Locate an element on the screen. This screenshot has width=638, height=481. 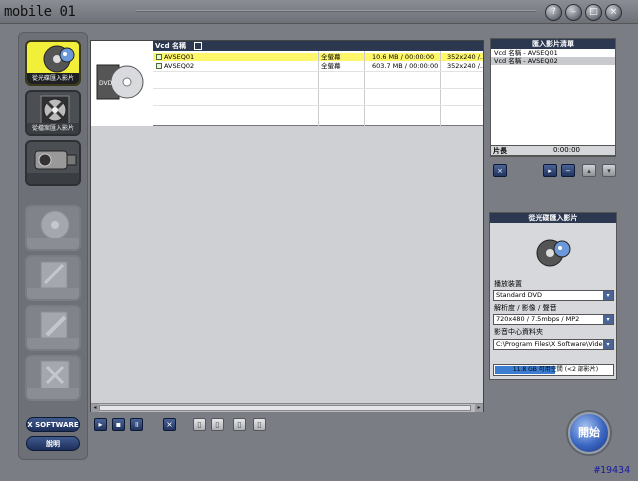
minimize-button: – is located at coordinates (573, 12).